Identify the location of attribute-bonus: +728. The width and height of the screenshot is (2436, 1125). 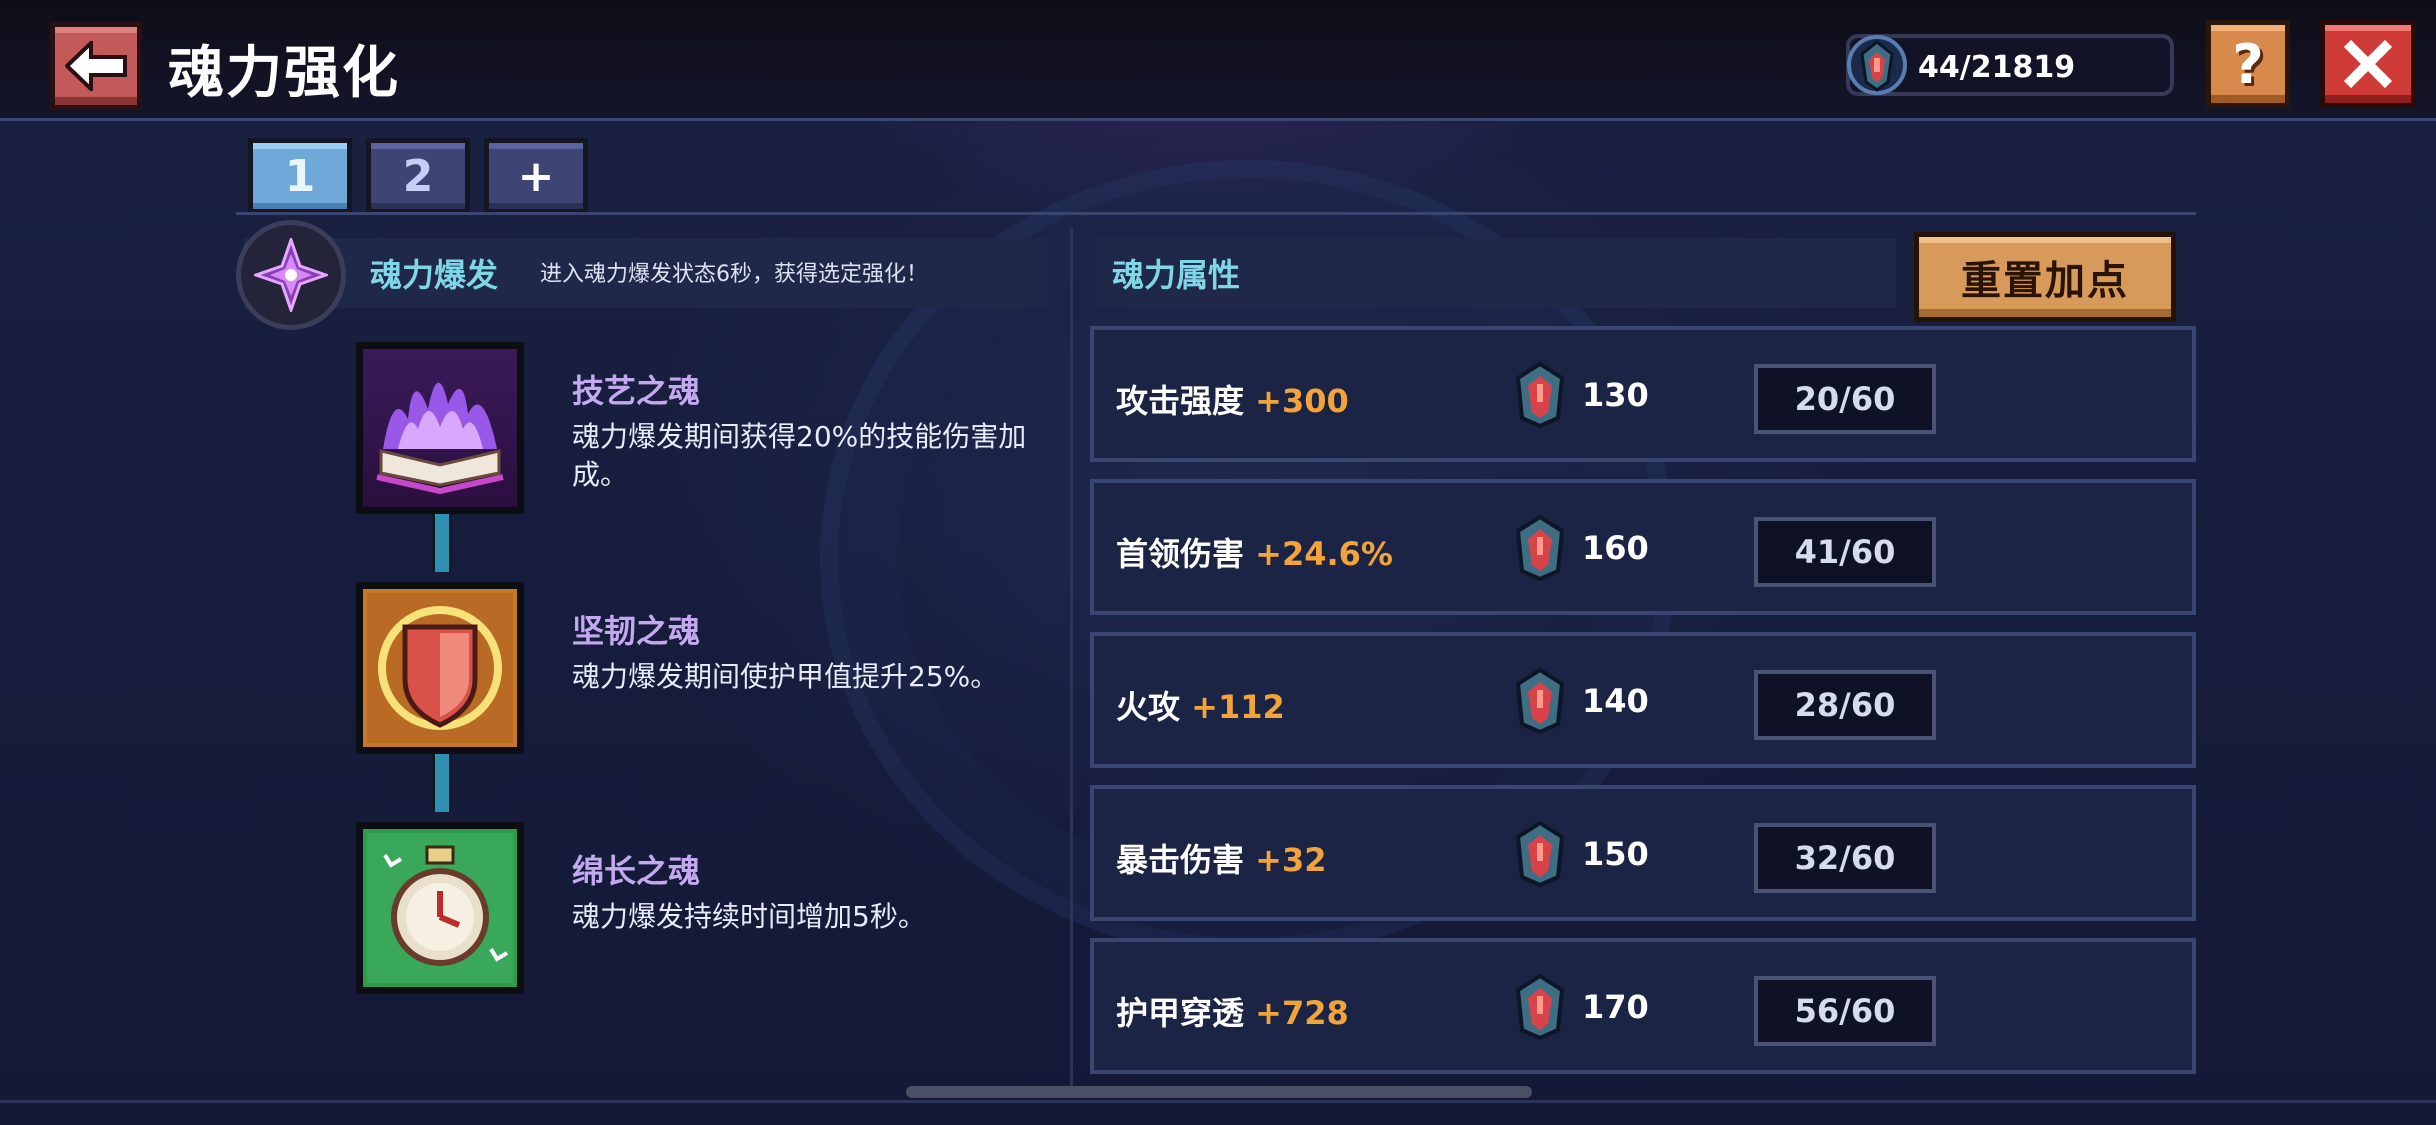
(1302, 1013).